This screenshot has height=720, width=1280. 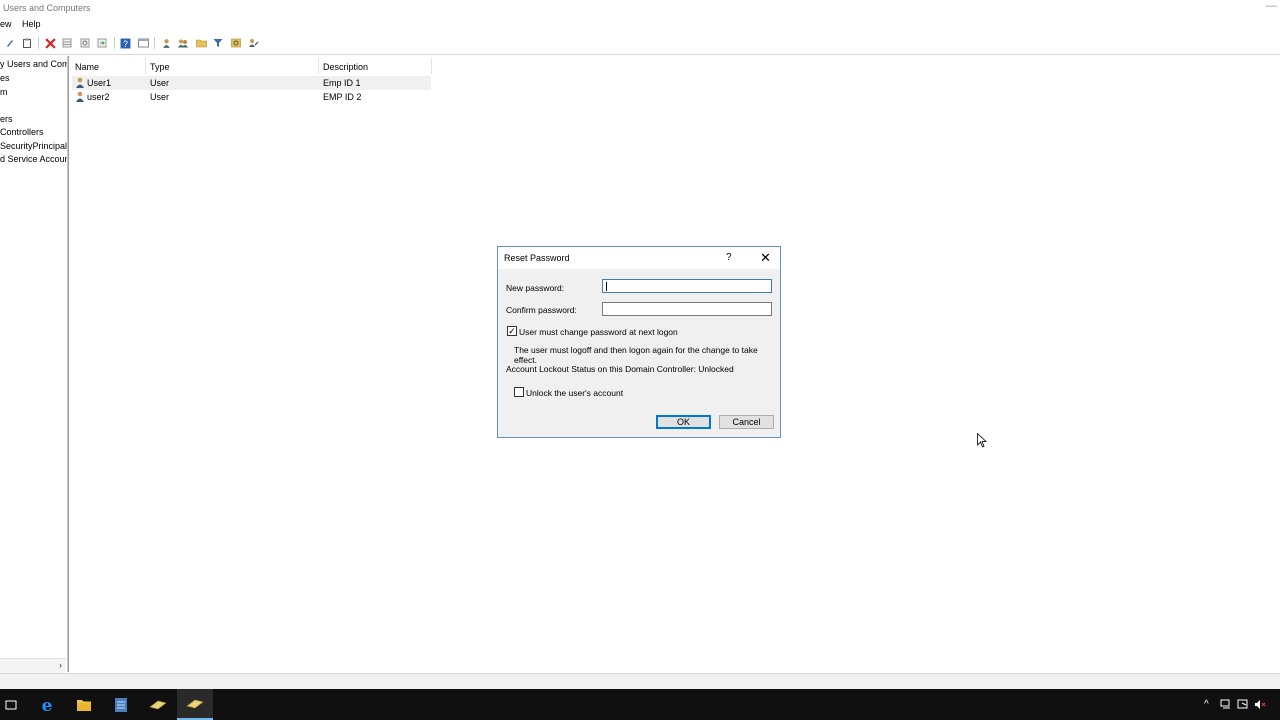 I want to click on export-icon, so click(x=102, y=43).